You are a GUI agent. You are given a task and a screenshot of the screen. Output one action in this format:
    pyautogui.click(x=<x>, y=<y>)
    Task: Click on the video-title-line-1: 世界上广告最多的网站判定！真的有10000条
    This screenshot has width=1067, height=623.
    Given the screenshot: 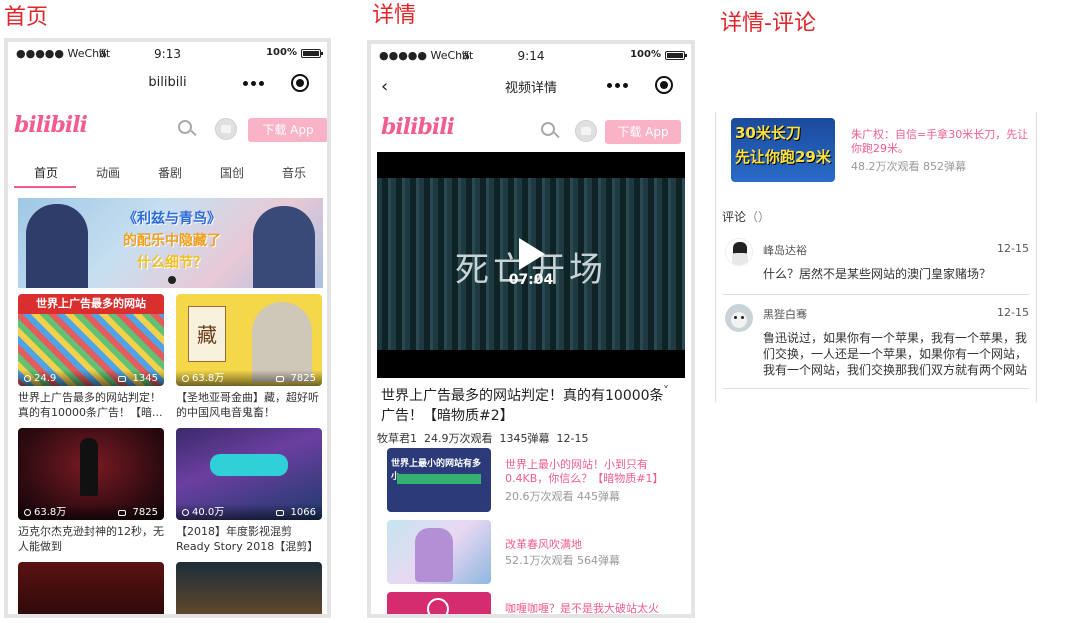 What is the action you would take?
    pyautogui.click(x=522, y=396)
    